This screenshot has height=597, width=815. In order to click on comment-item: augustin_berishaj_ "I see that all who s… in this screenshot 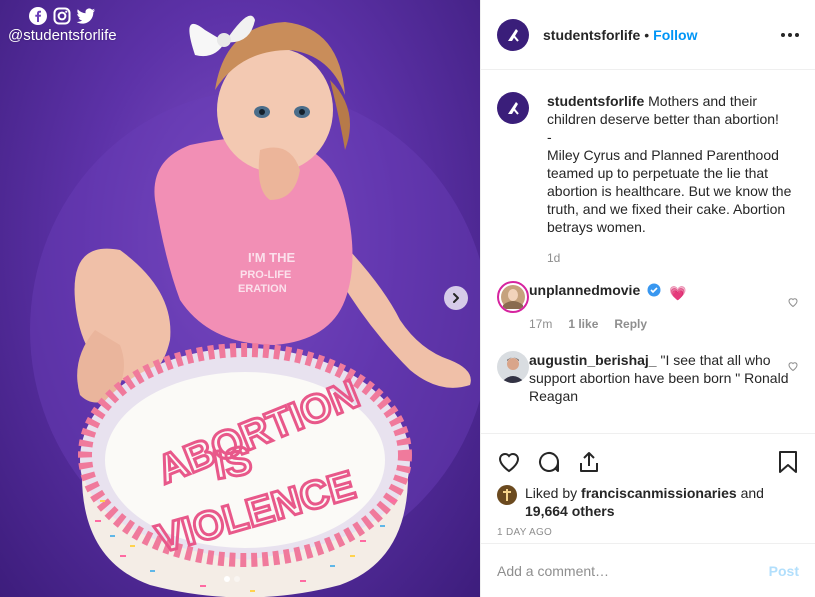, I will do `click(648, 378)`.